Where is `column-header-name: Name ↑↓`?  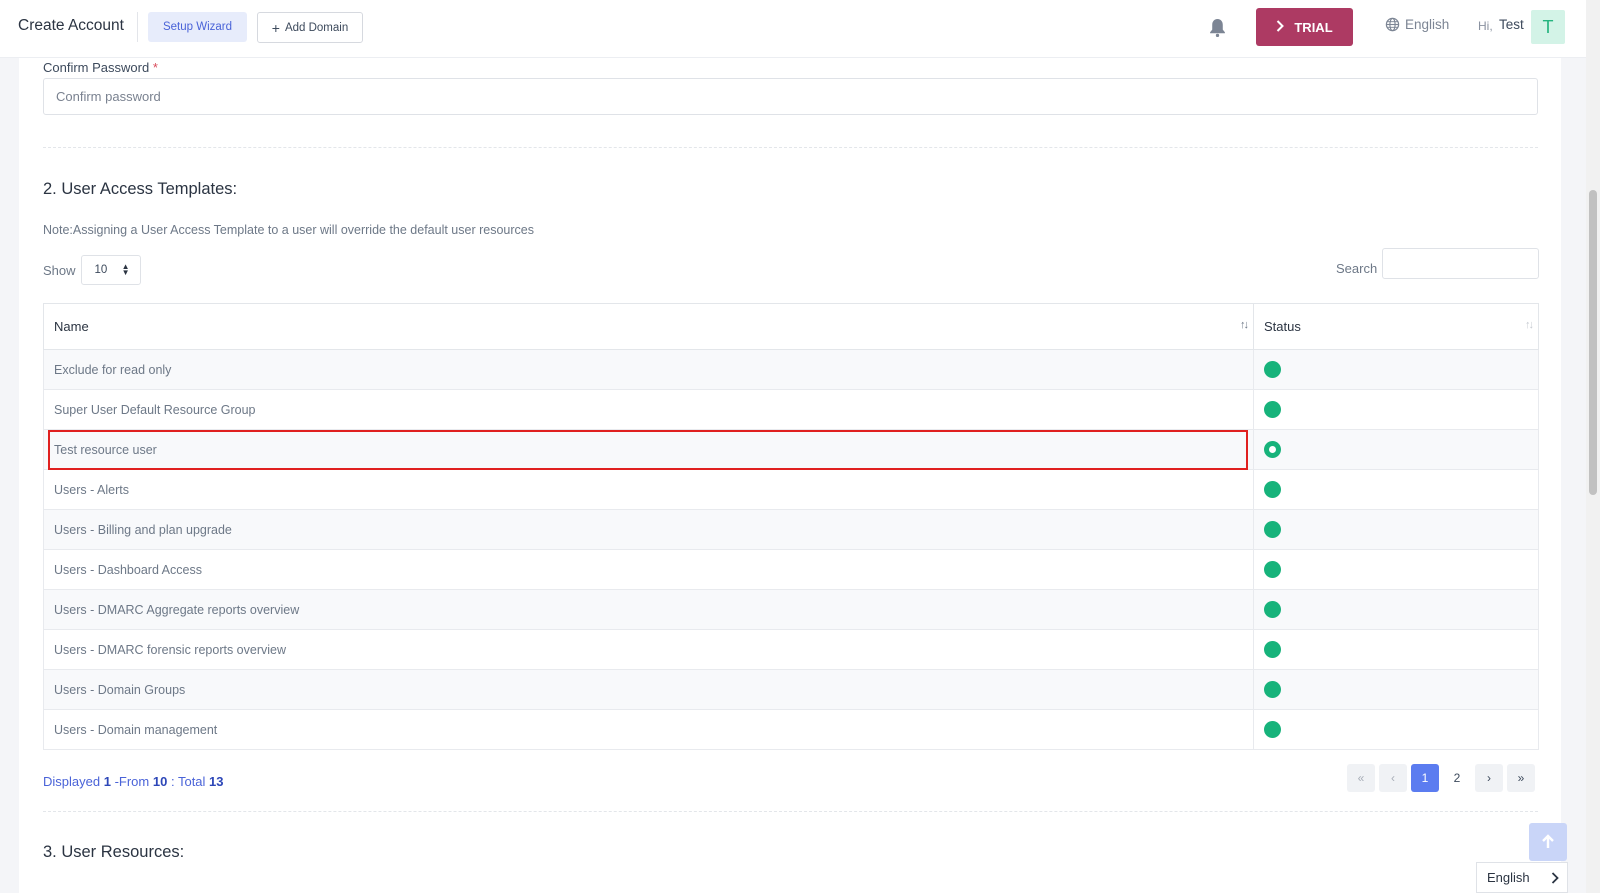
column-header-name: Name ↑↓ is located at coordinates (648, 326).